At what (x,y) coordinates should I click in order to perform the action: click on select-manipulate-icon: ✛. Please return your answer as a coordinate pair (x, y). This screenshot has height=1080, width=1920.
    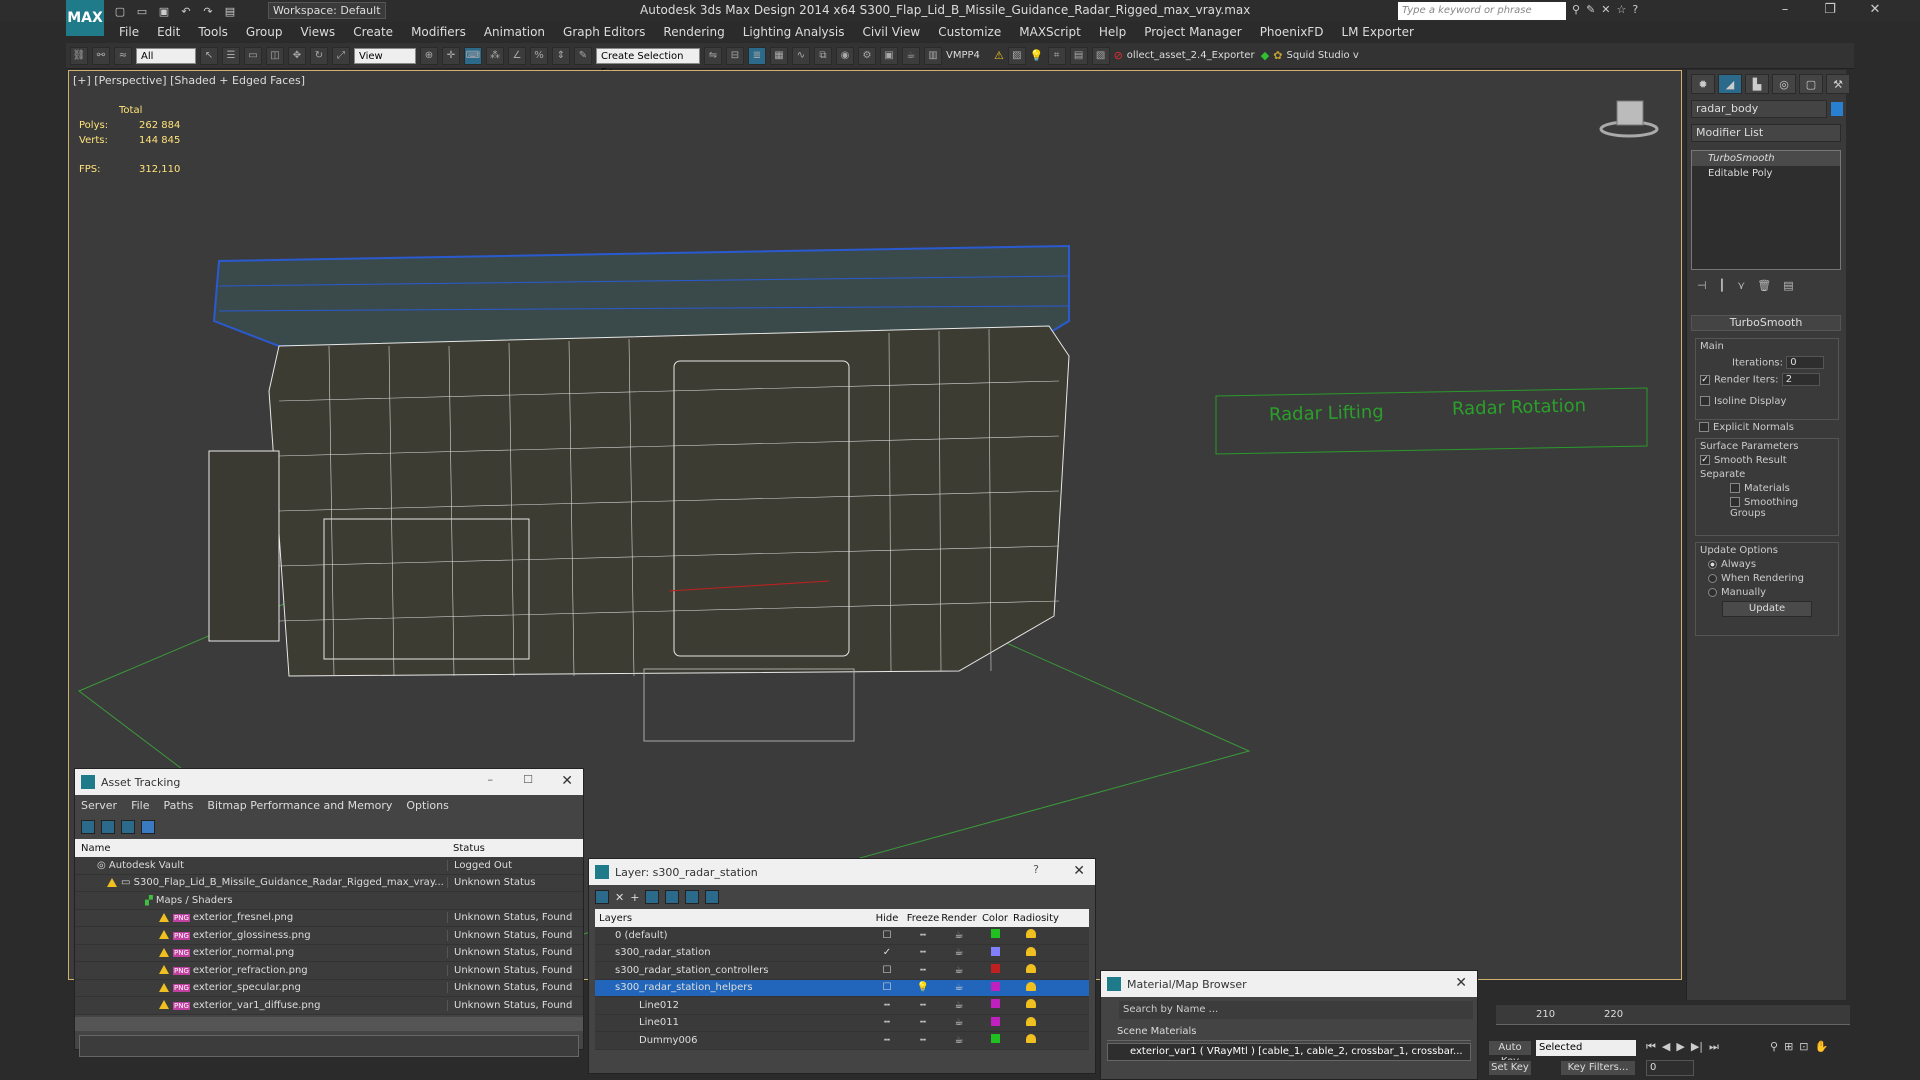
    Looking at the image, I should click on (451, 55).